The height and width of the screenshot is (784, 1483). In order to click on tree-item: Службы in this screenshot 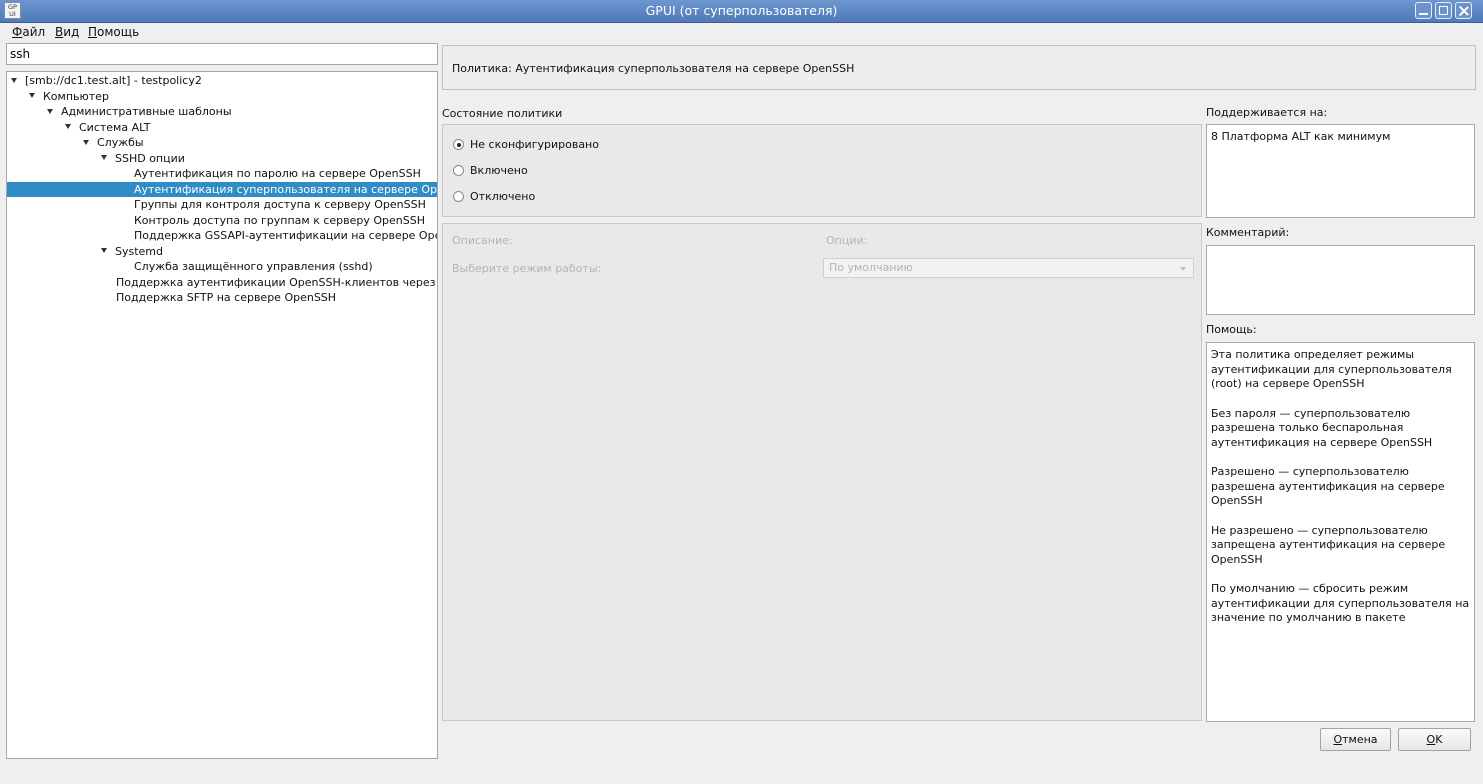, I will do `click(222, 143)`.